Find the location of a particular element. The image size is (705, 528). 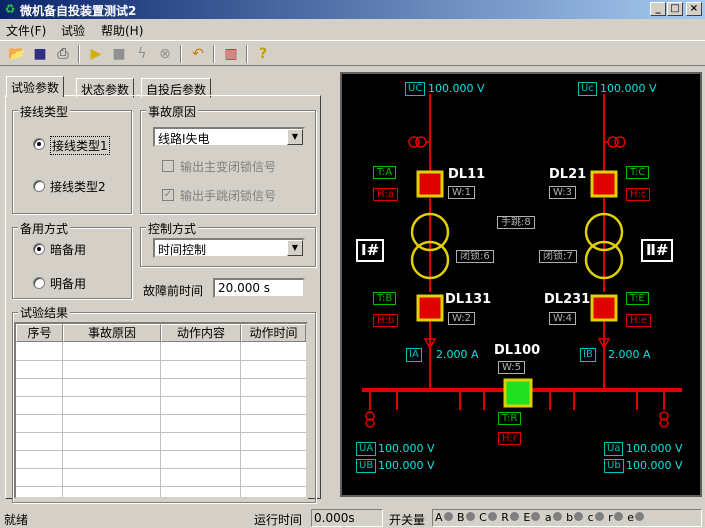

wiring-type-2-radio is located at coordinates (39, 186).